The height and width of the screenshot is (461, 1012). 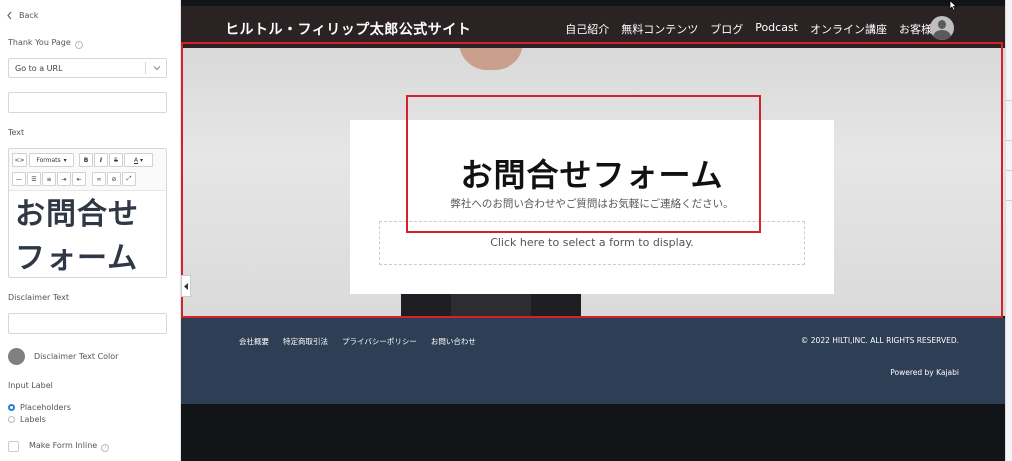 What do you see at coordinates (116, 160) in the screenshot?
I see `strikethrough-button: S` at bounding box center [116, 160].